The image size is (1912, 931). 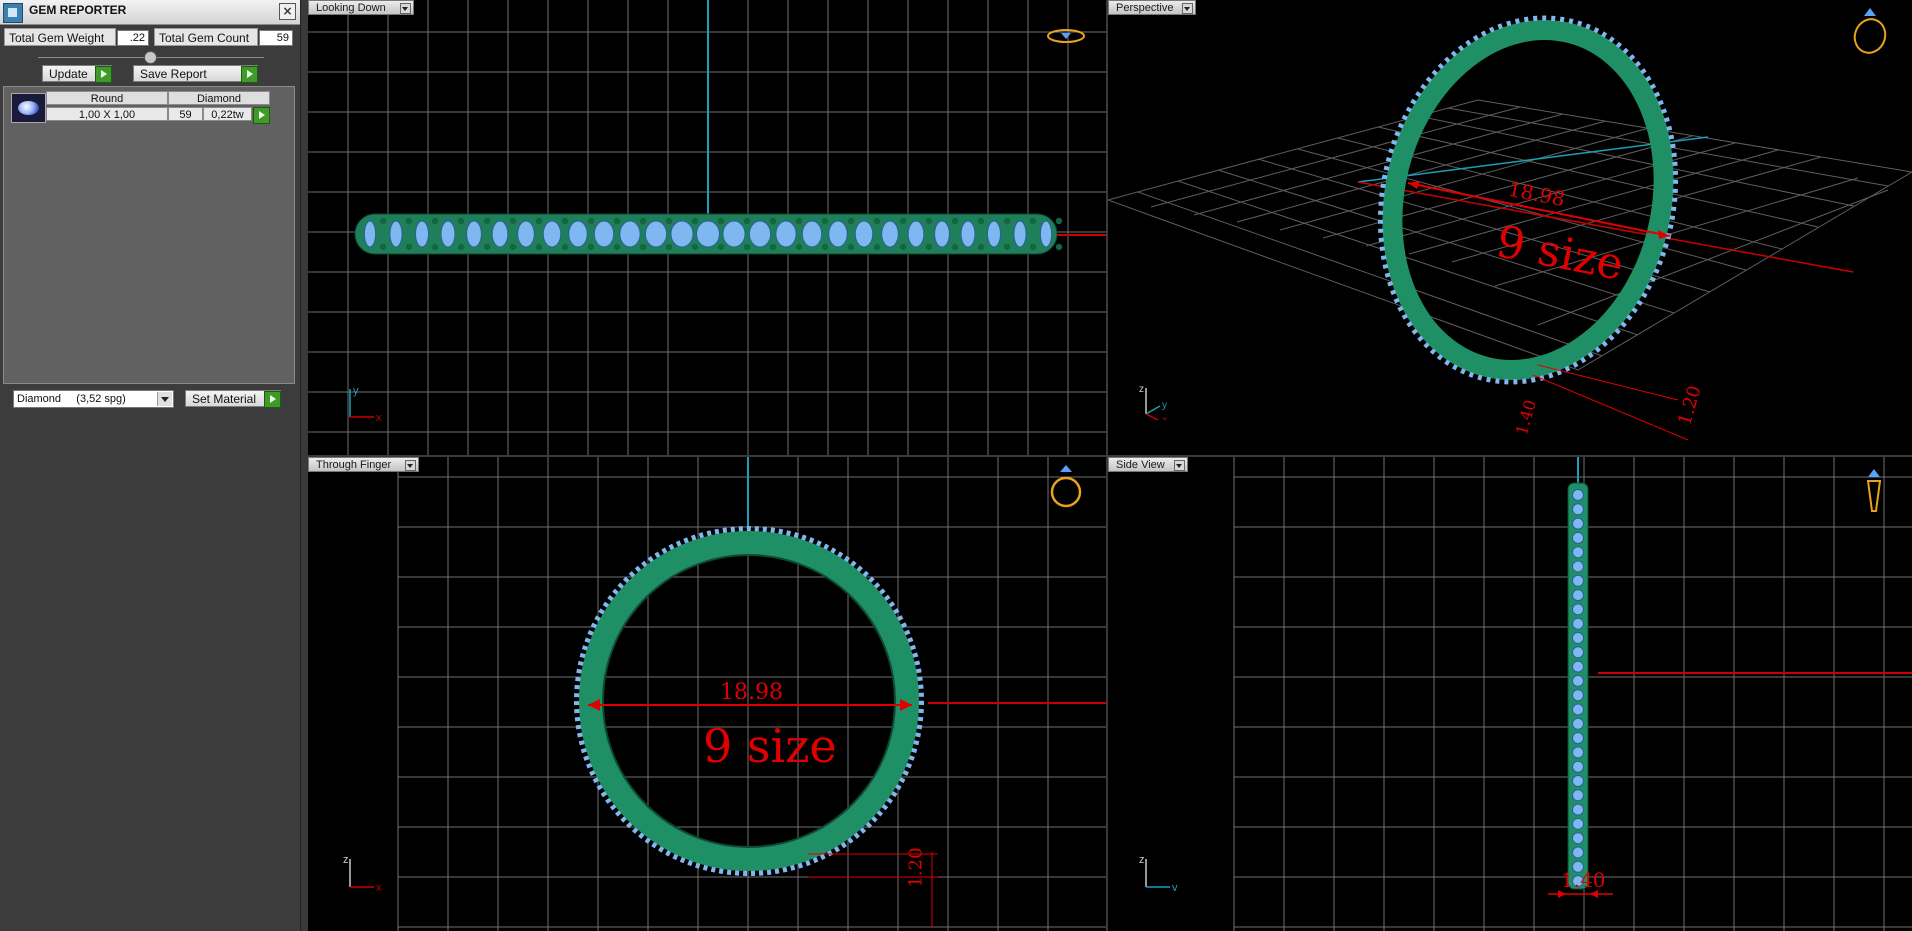 I want to click on viewport-label: Side View, so click(x=1140, y=465).